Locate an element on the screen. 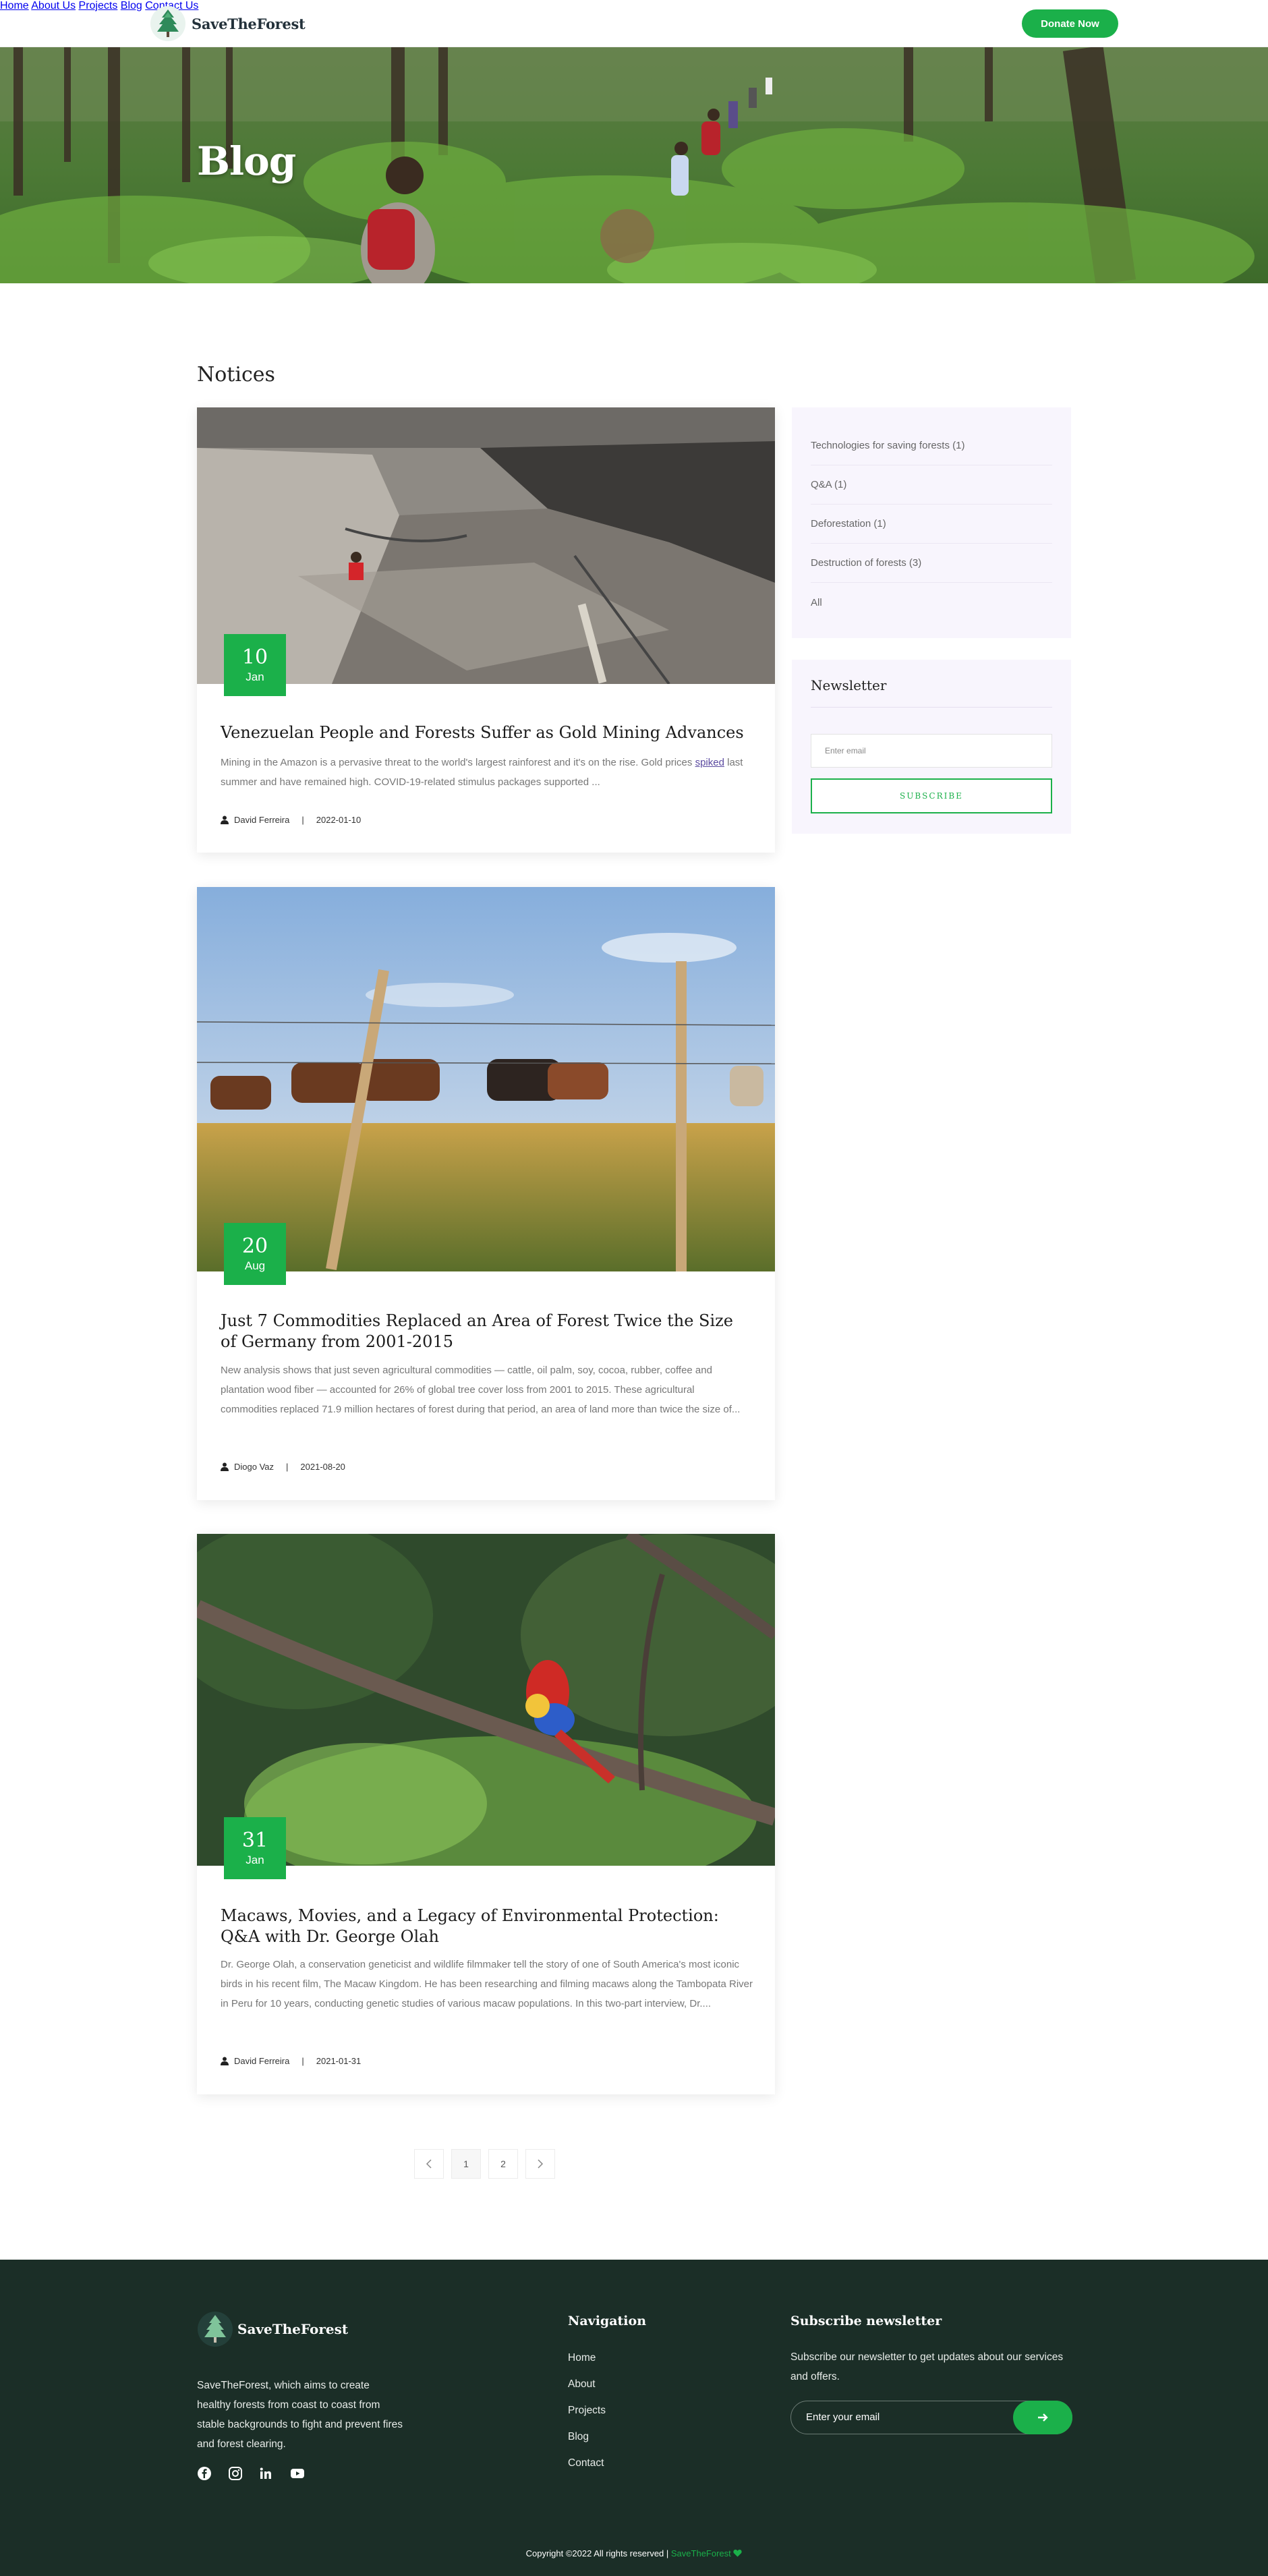  hero-banner: Blog is located at coordinates (634, 165).